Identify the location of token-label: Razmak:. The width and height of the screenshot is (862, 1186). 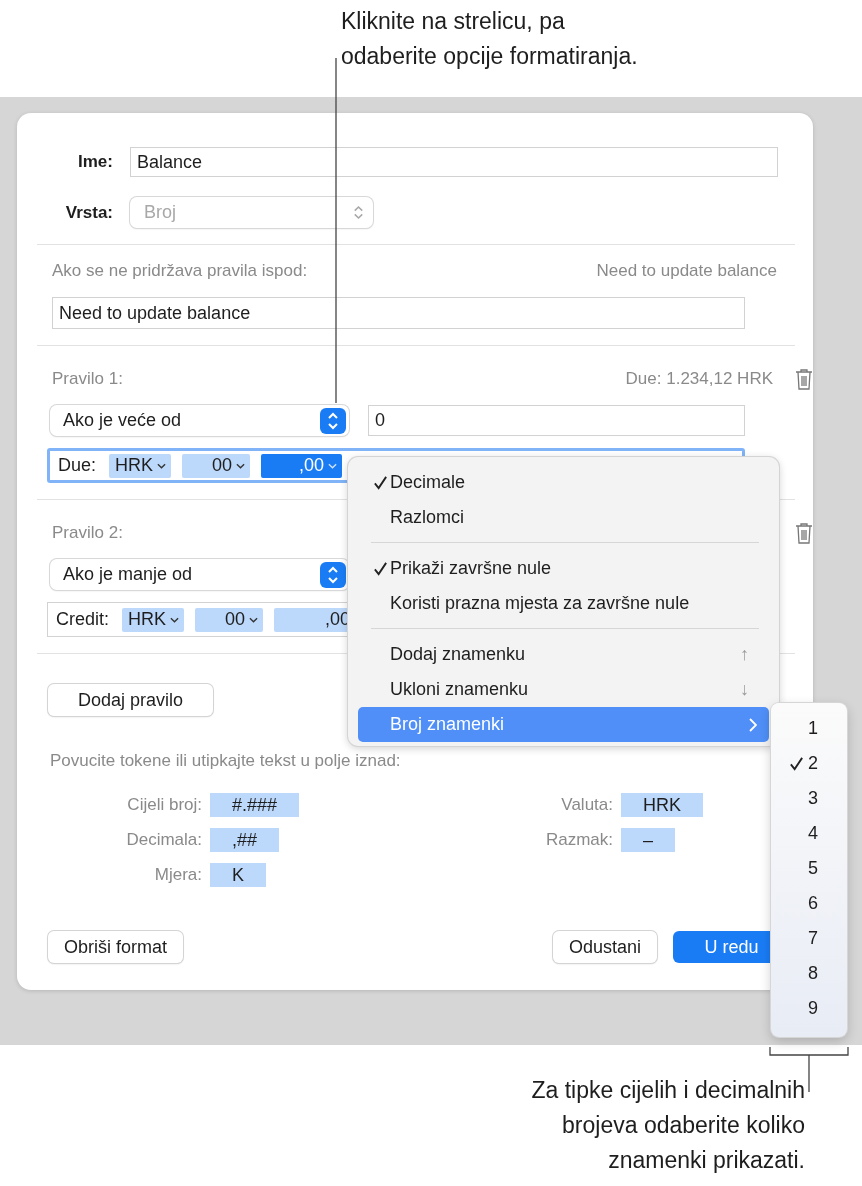
(578, 840).